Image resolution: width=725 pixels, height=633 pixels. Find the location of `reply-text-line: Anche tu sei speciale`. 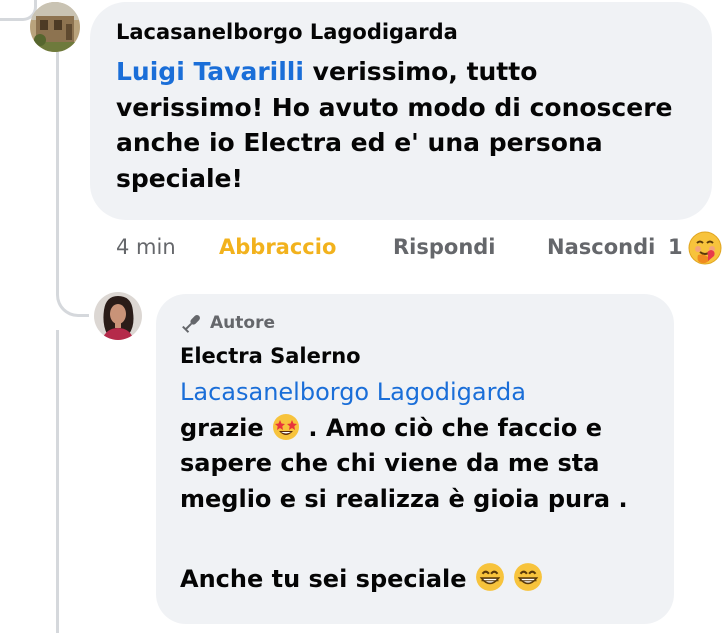

reply-text-line: Anche tu sei speciale is located at coordinates (327, 578).